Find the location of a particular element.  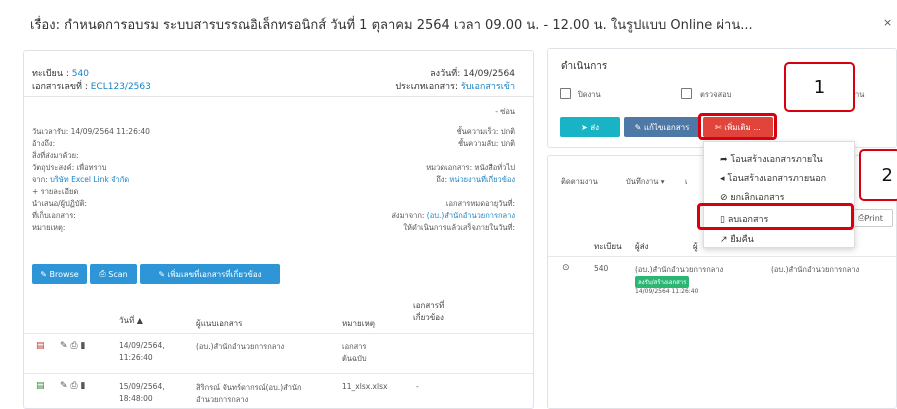

browse-label: Browse is located at coordinates (64, 274).